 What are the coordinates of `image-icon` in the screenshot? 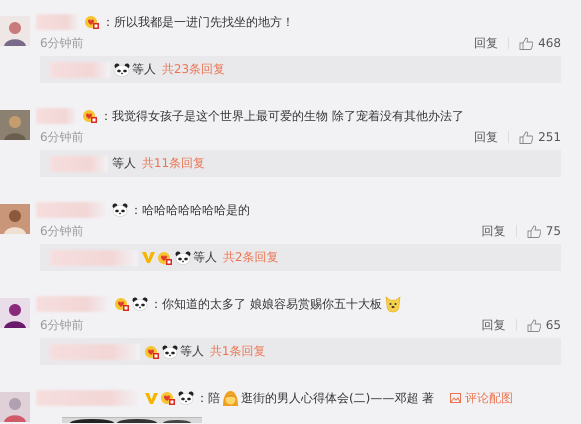 It's located at (456, 398).